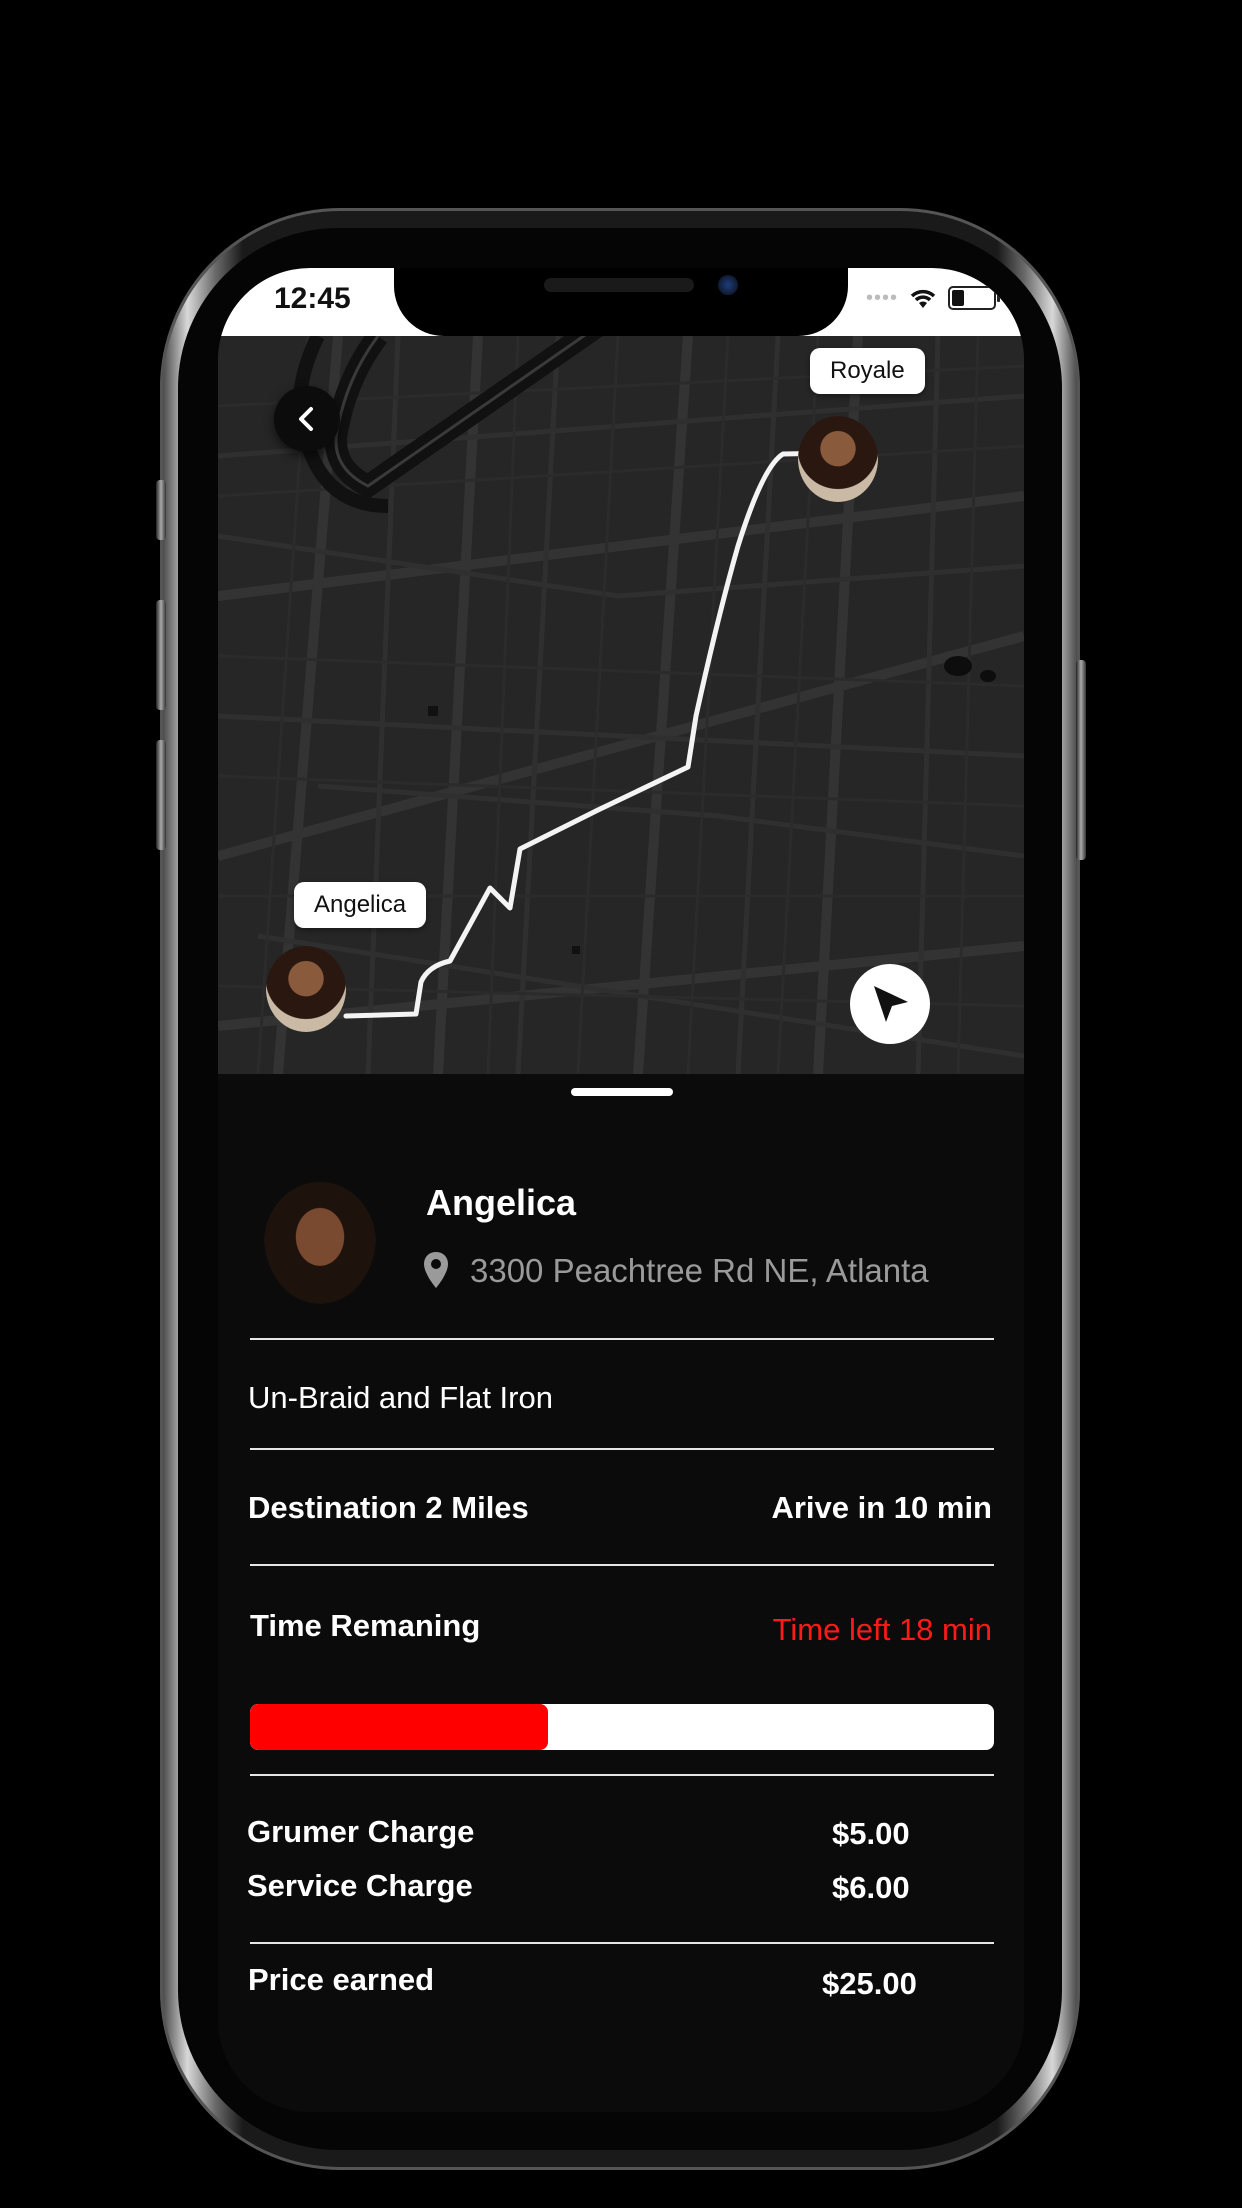 Image resolution: width=1242 pixels, height=2208 pixels. Describe the element at coordinates (838, 459) in the screenshot. I see `destination-avatar` at that location.